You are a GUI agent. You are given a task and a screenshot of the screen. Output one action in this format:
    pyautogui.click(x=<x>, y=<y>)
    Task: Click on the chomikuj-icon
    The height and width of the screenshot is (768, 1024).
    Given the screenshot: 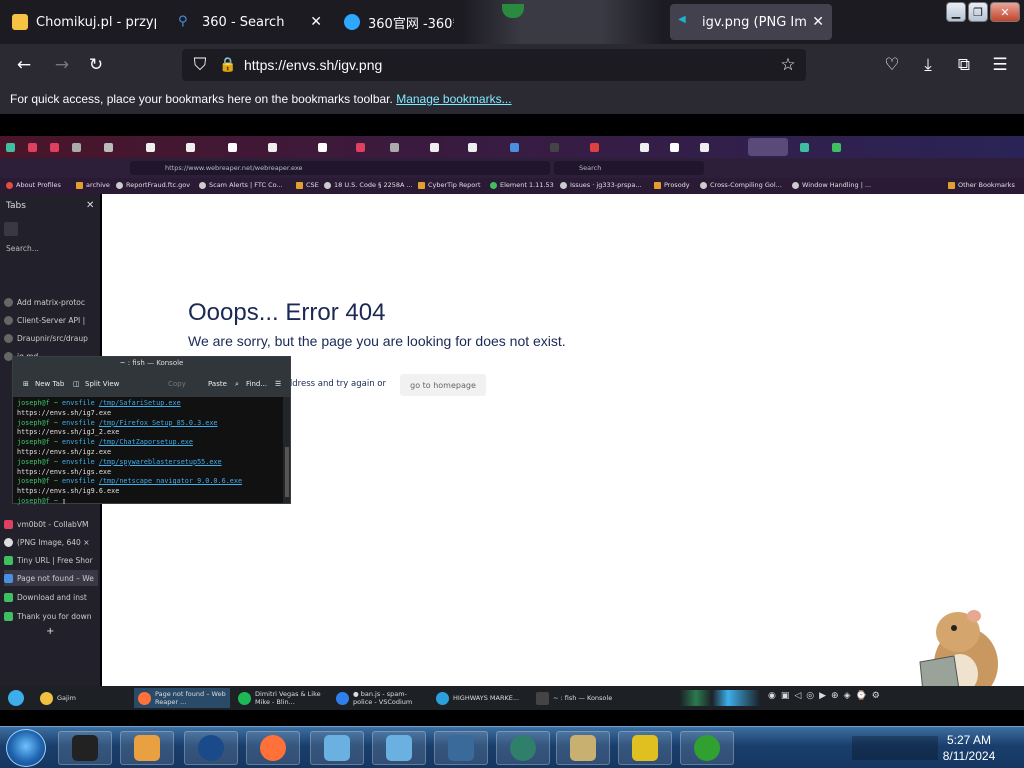 What is the action you would take?
    pyautogui.click(x=20, y=22)
    